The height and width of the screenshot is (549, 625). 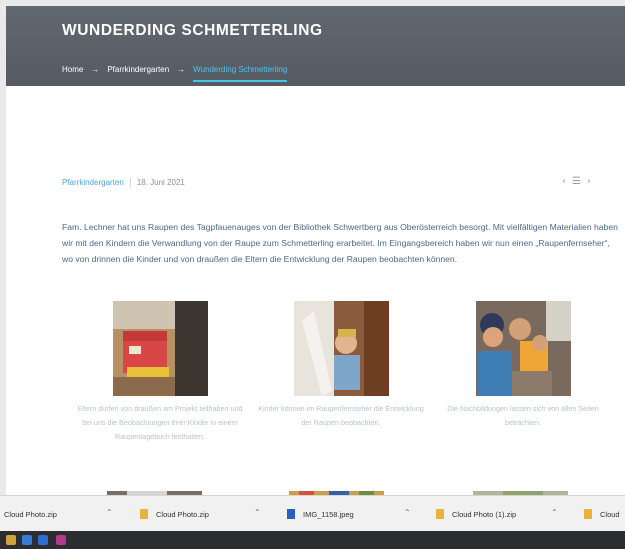 I want to click on taskbar, so click(x=312, y=540).